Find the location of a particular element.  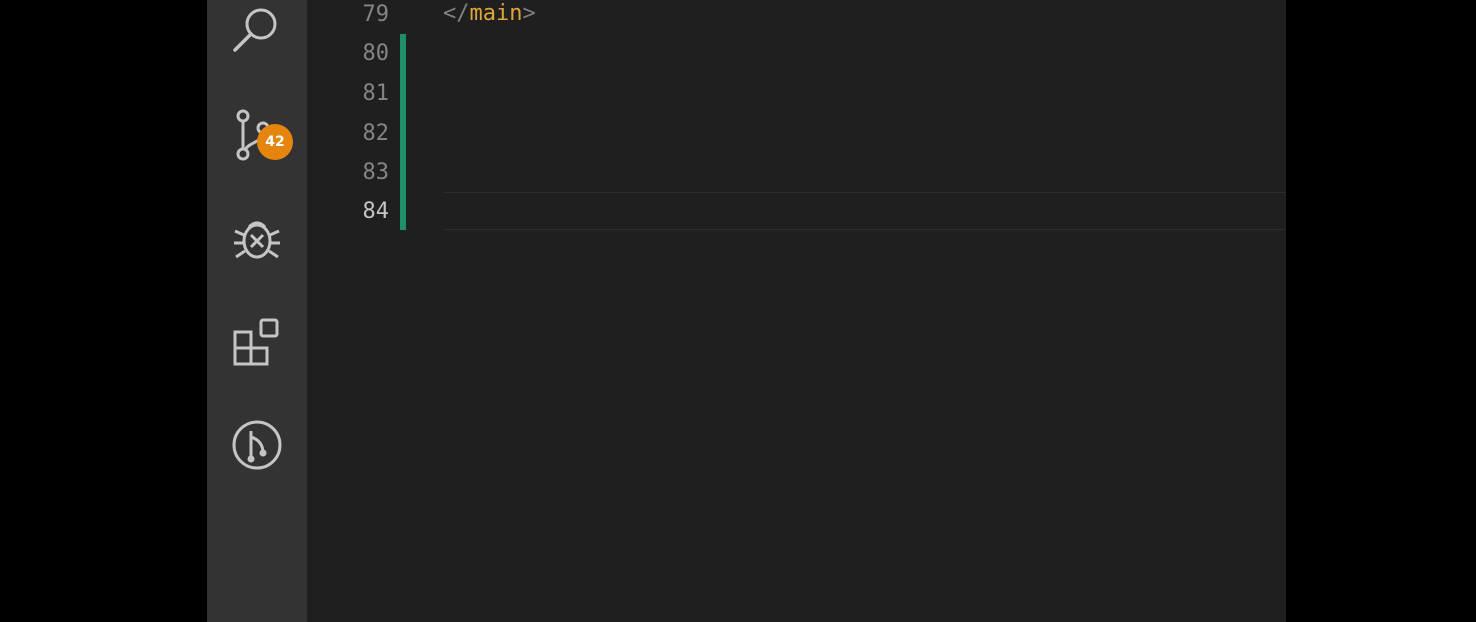

line-number: 81 is located at coordinates (376, 93).